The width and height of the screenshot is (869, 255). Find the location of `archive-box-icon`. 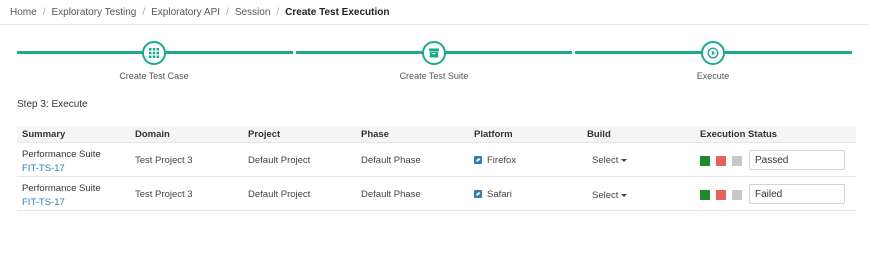

archive-box-icon is located at coordinates (434, 53).